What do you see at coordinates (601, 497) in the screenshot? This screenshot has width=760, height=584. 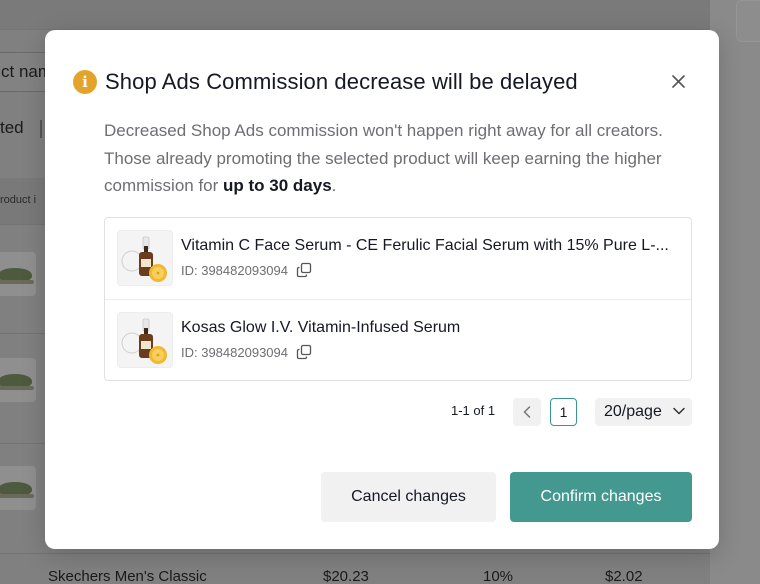 I see `confirm-changes-button: Confirm changes` at bounding box center [601, 497].